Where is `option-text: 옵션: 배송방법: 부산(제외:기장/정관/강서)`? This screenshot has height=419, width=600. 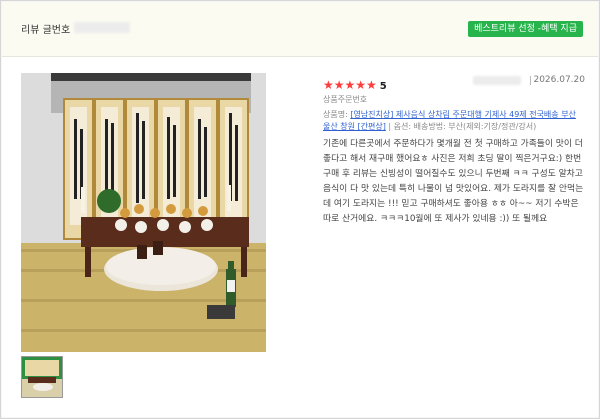
option-text: 옵션: 배송방법: 부산(제외:기장/정관/강서) is located at coordinates (465, 126).